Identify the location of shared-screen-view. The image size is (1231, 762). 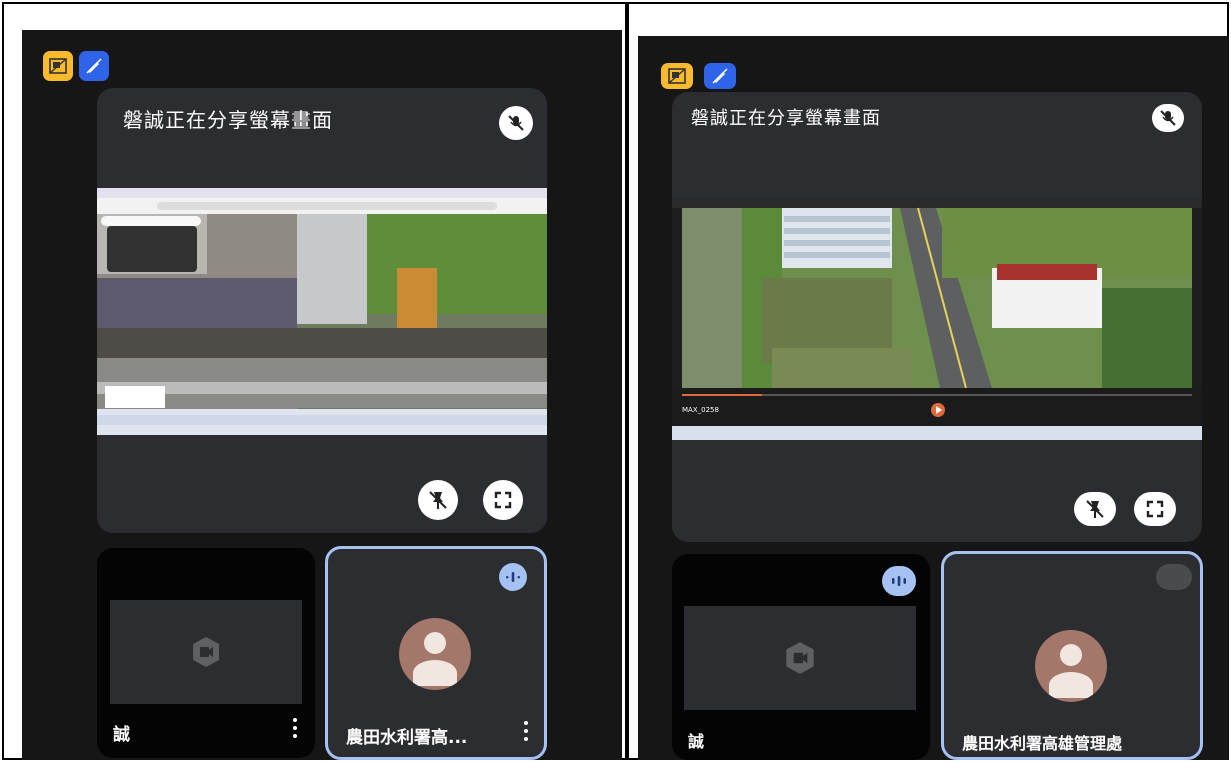
(322, 311).